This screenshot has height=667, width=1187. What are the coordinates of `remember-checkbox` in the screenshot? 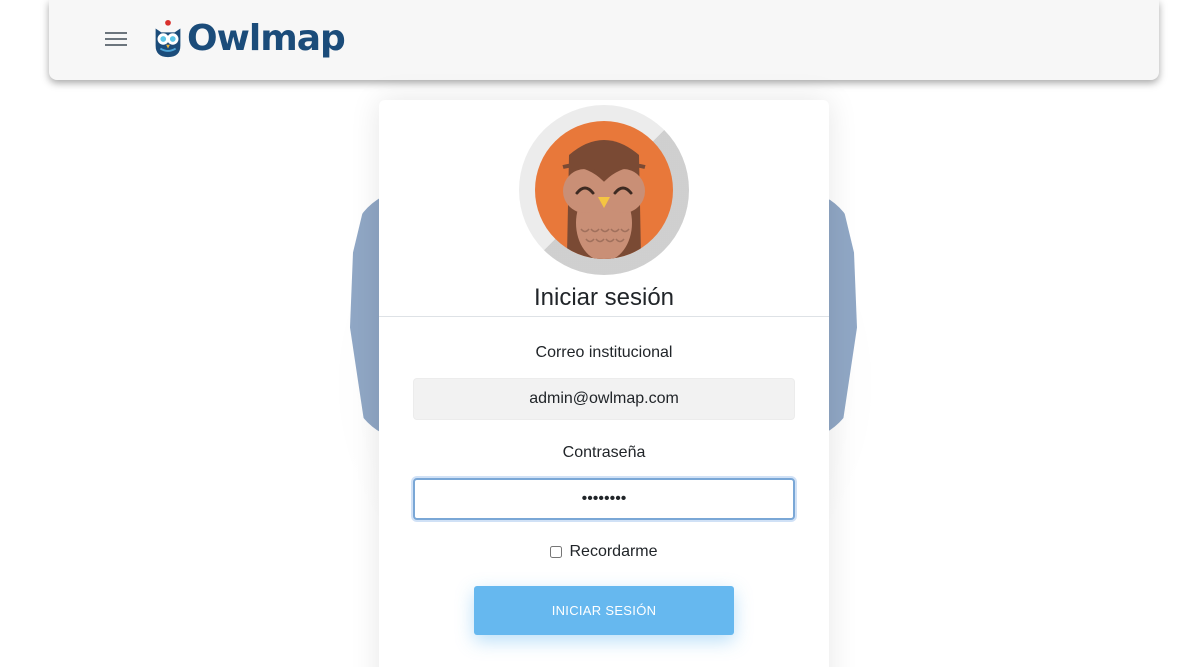 It's located at (556, 552).